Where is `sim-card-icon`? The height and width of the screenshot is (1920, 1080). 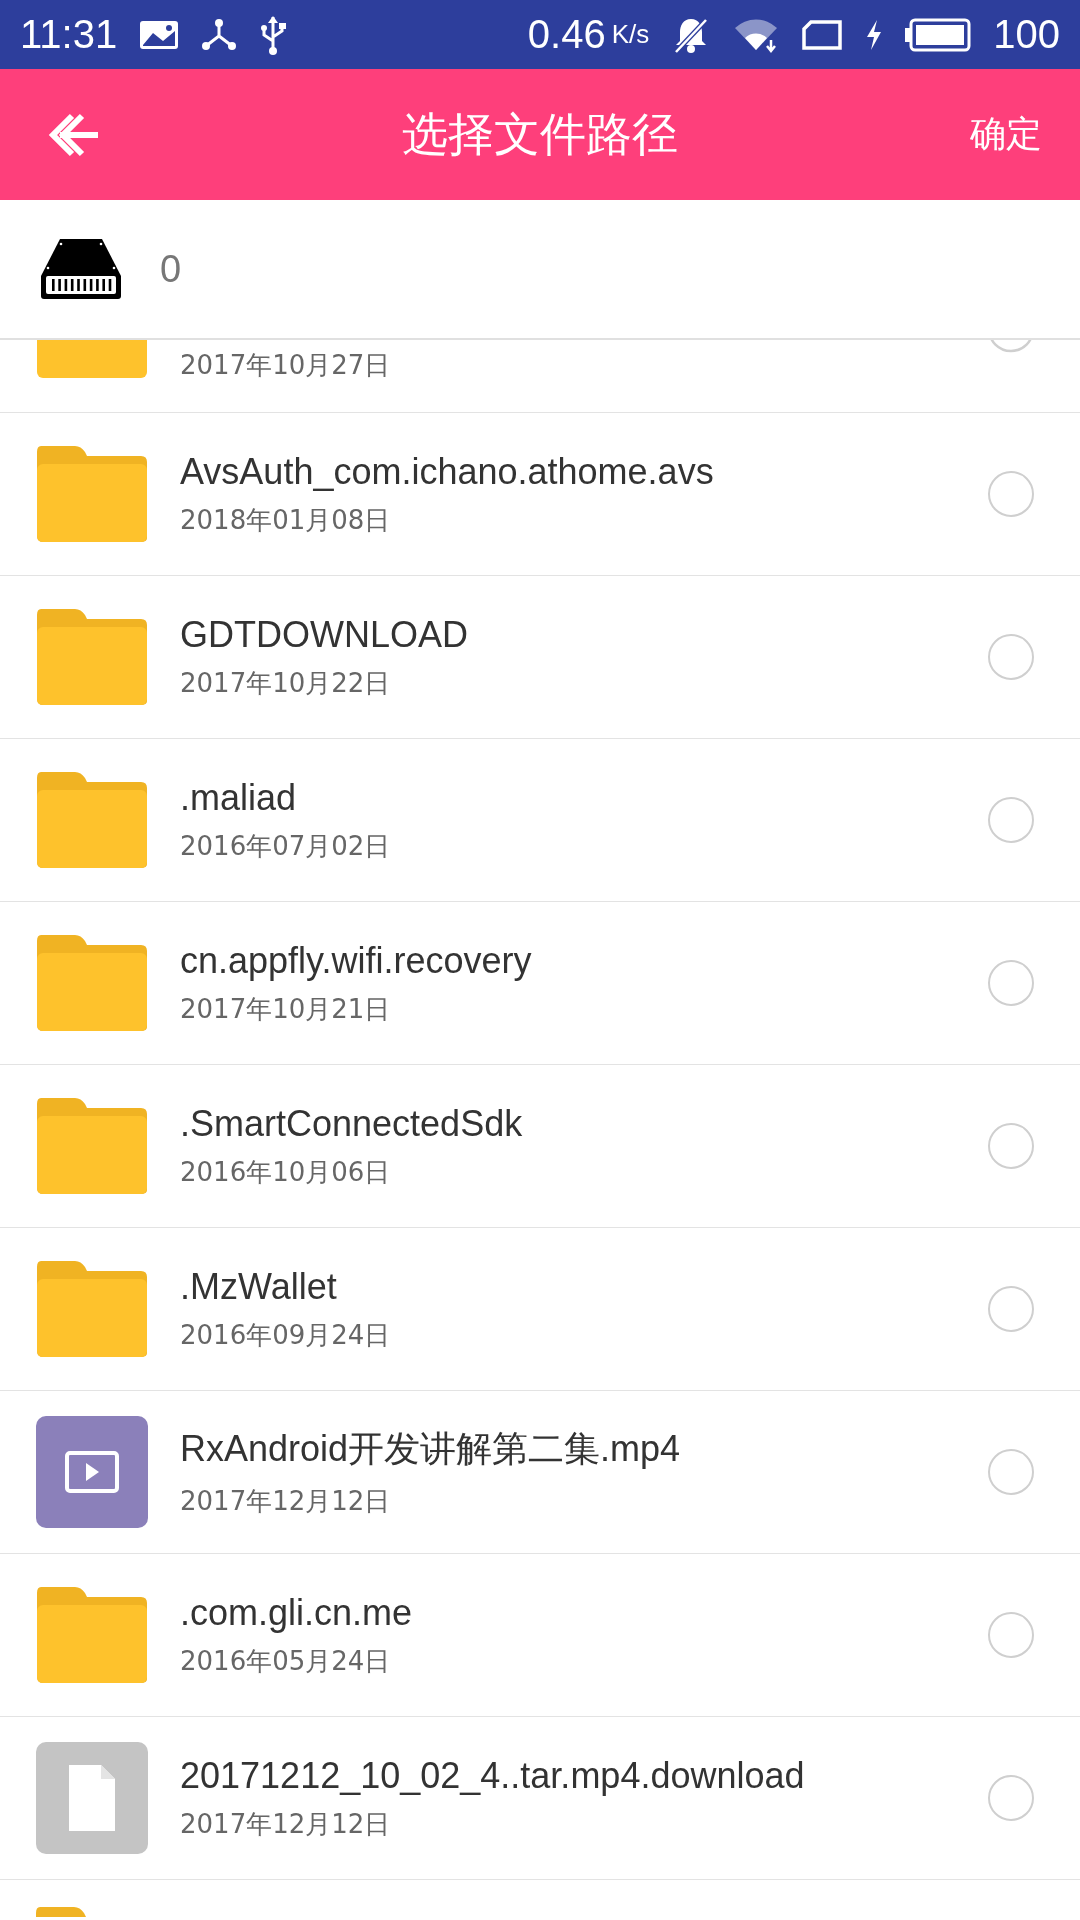 sim-card-icon is located at coordinates (822, 34).